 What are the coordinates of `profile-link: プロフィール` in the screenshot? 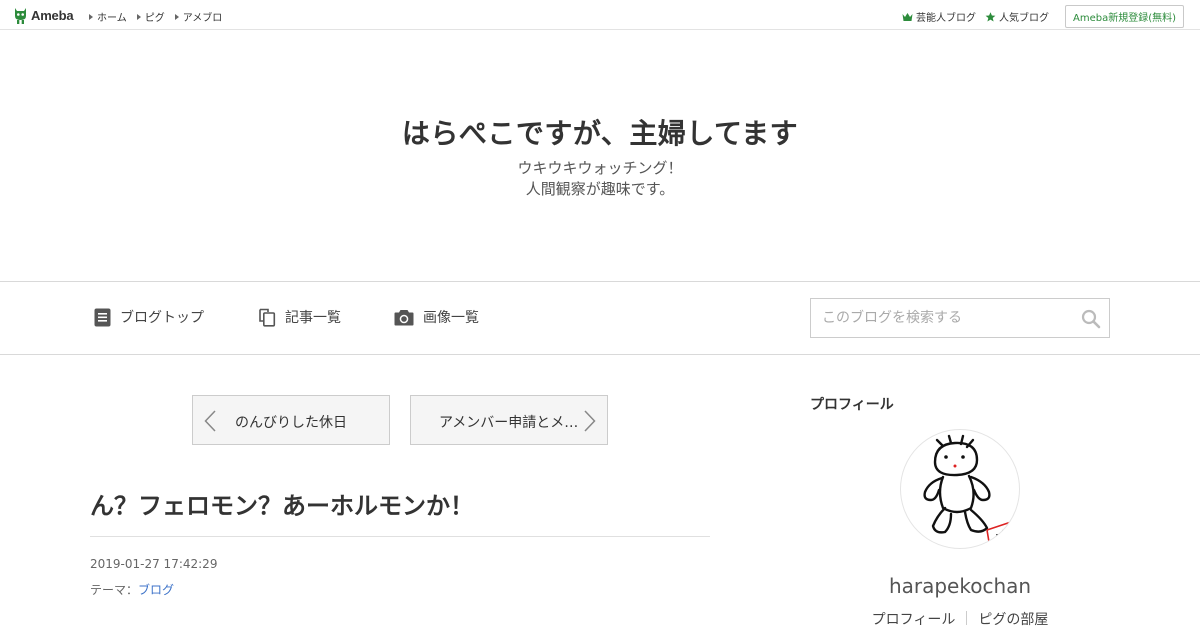 It's located at (914, 619).